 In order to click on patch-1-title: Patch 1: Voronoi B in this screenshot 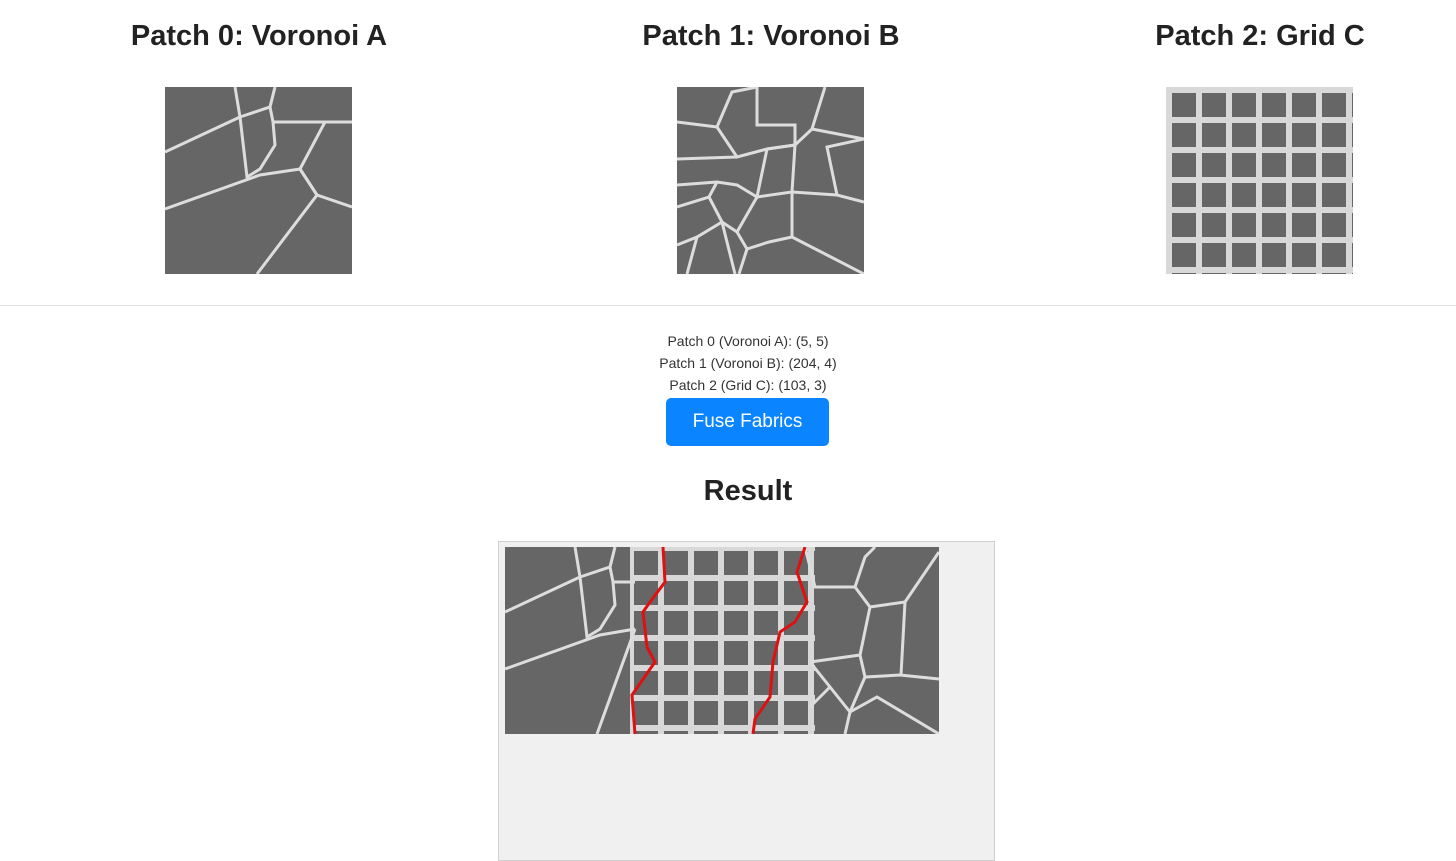, I will do `click(771, 36)`.